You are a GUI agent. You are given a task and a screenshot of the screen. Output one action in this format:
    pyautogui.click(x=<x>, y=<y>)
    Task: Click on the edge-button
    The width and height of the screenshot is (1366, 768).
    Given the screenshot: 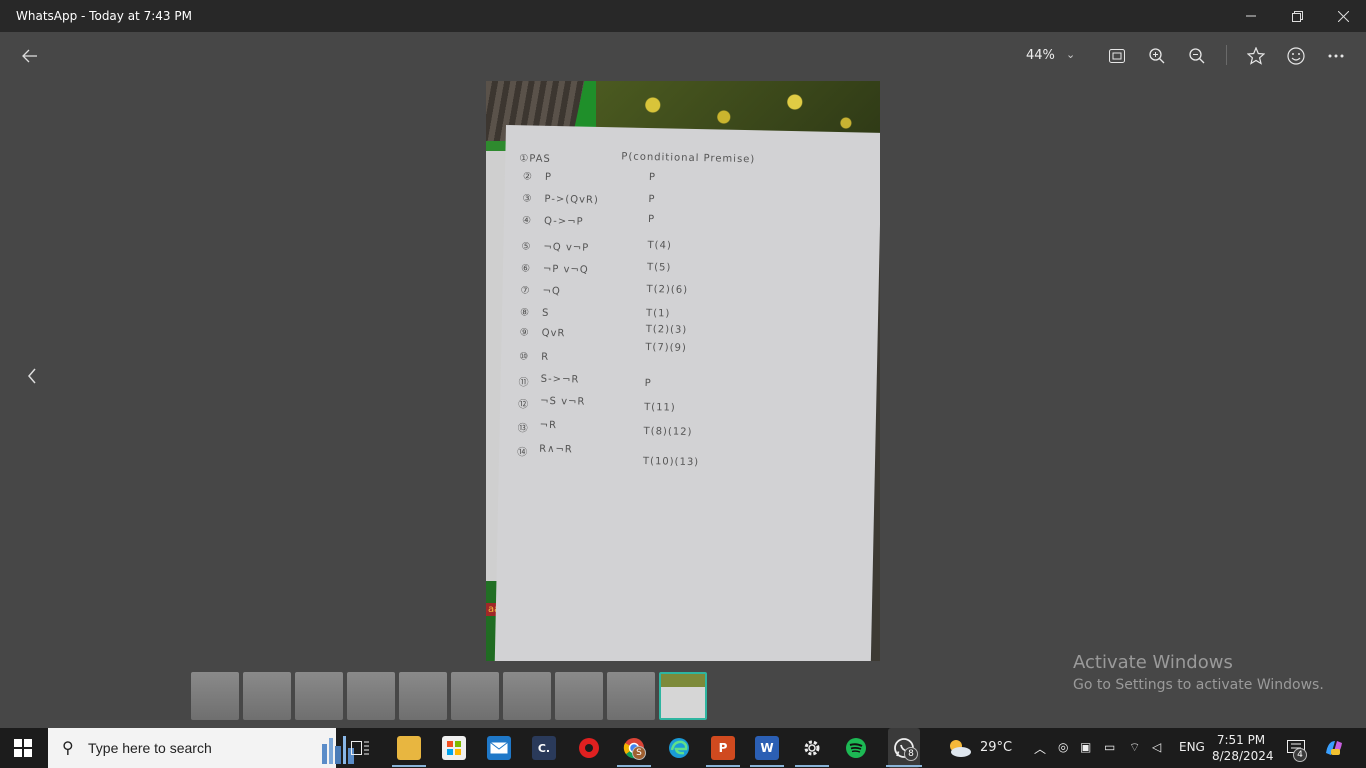 What is the action you would take?
    pyautogui.click(x=679, y=748)
    